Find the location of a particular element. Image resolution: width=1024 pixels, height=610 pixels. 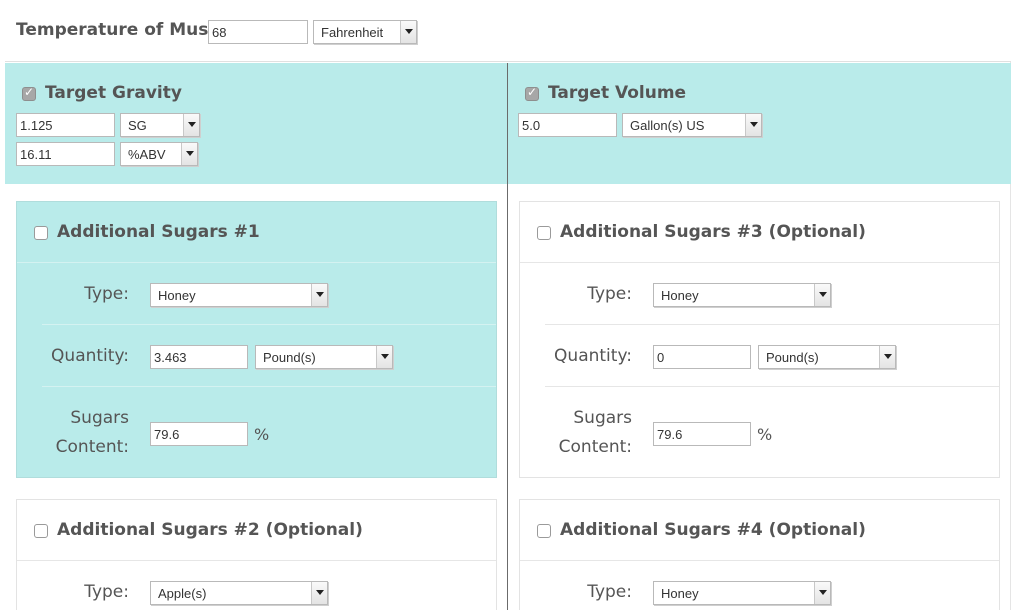

volume-unit-value: Gallon(s) US is located at coordinates (667, 125).